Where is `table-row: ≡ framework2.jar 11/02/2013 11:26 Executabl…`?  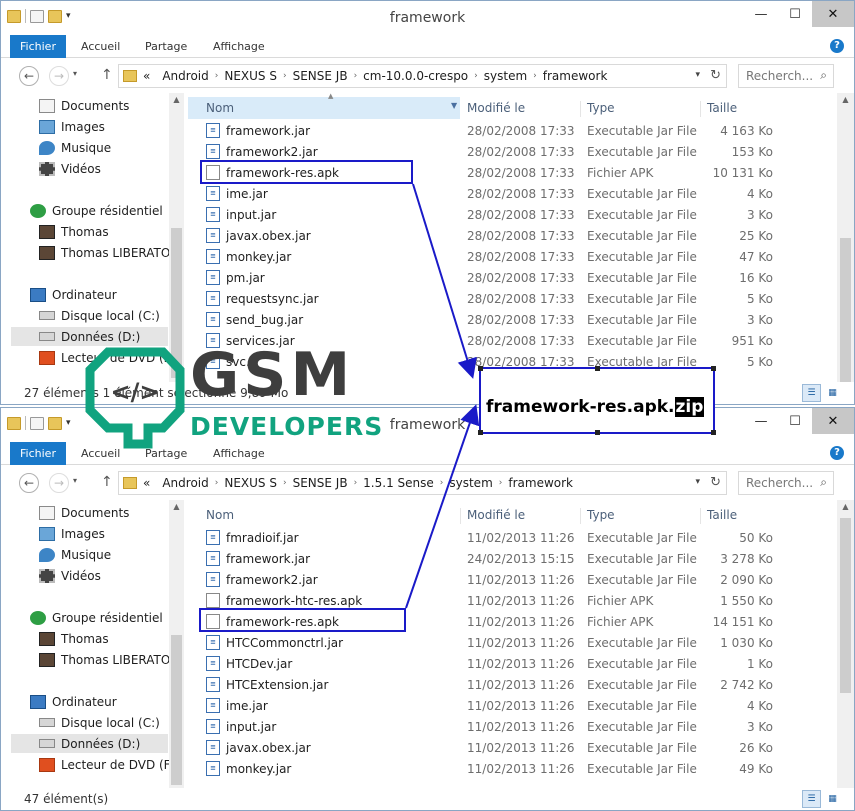 table-row: ≡ framework2.jar 11/02/2013 11:26 Executabl… is located at coordinates (521, 579).